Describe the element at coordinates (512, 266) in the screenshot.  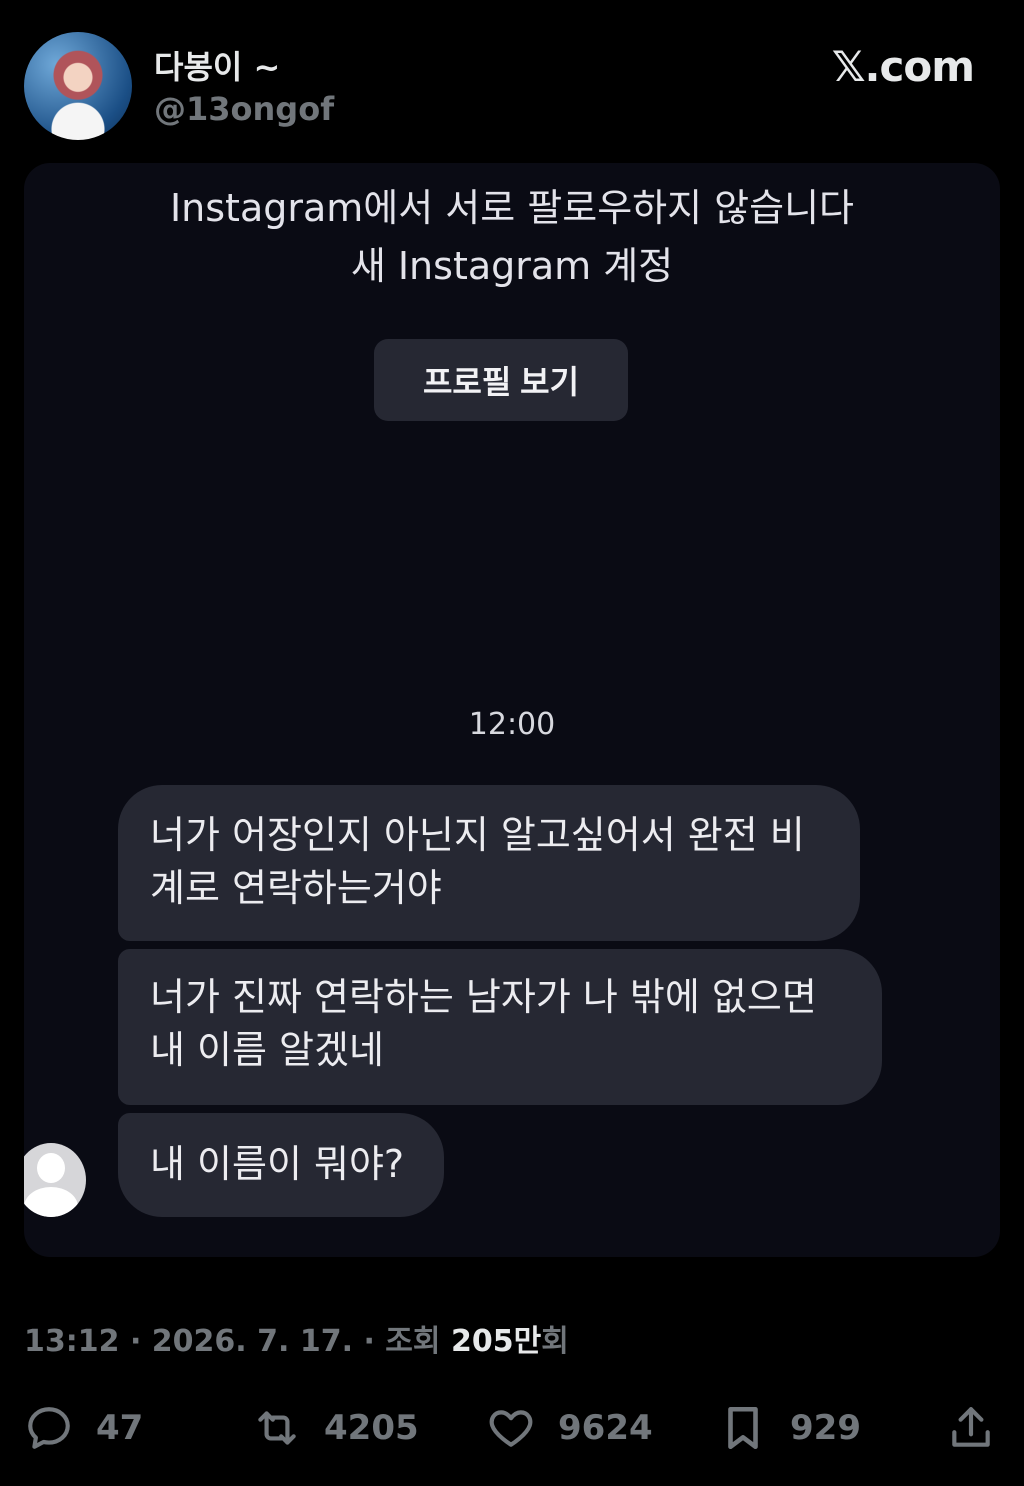
I see `notice-line-2: 새 Instagram 계정` at that location.